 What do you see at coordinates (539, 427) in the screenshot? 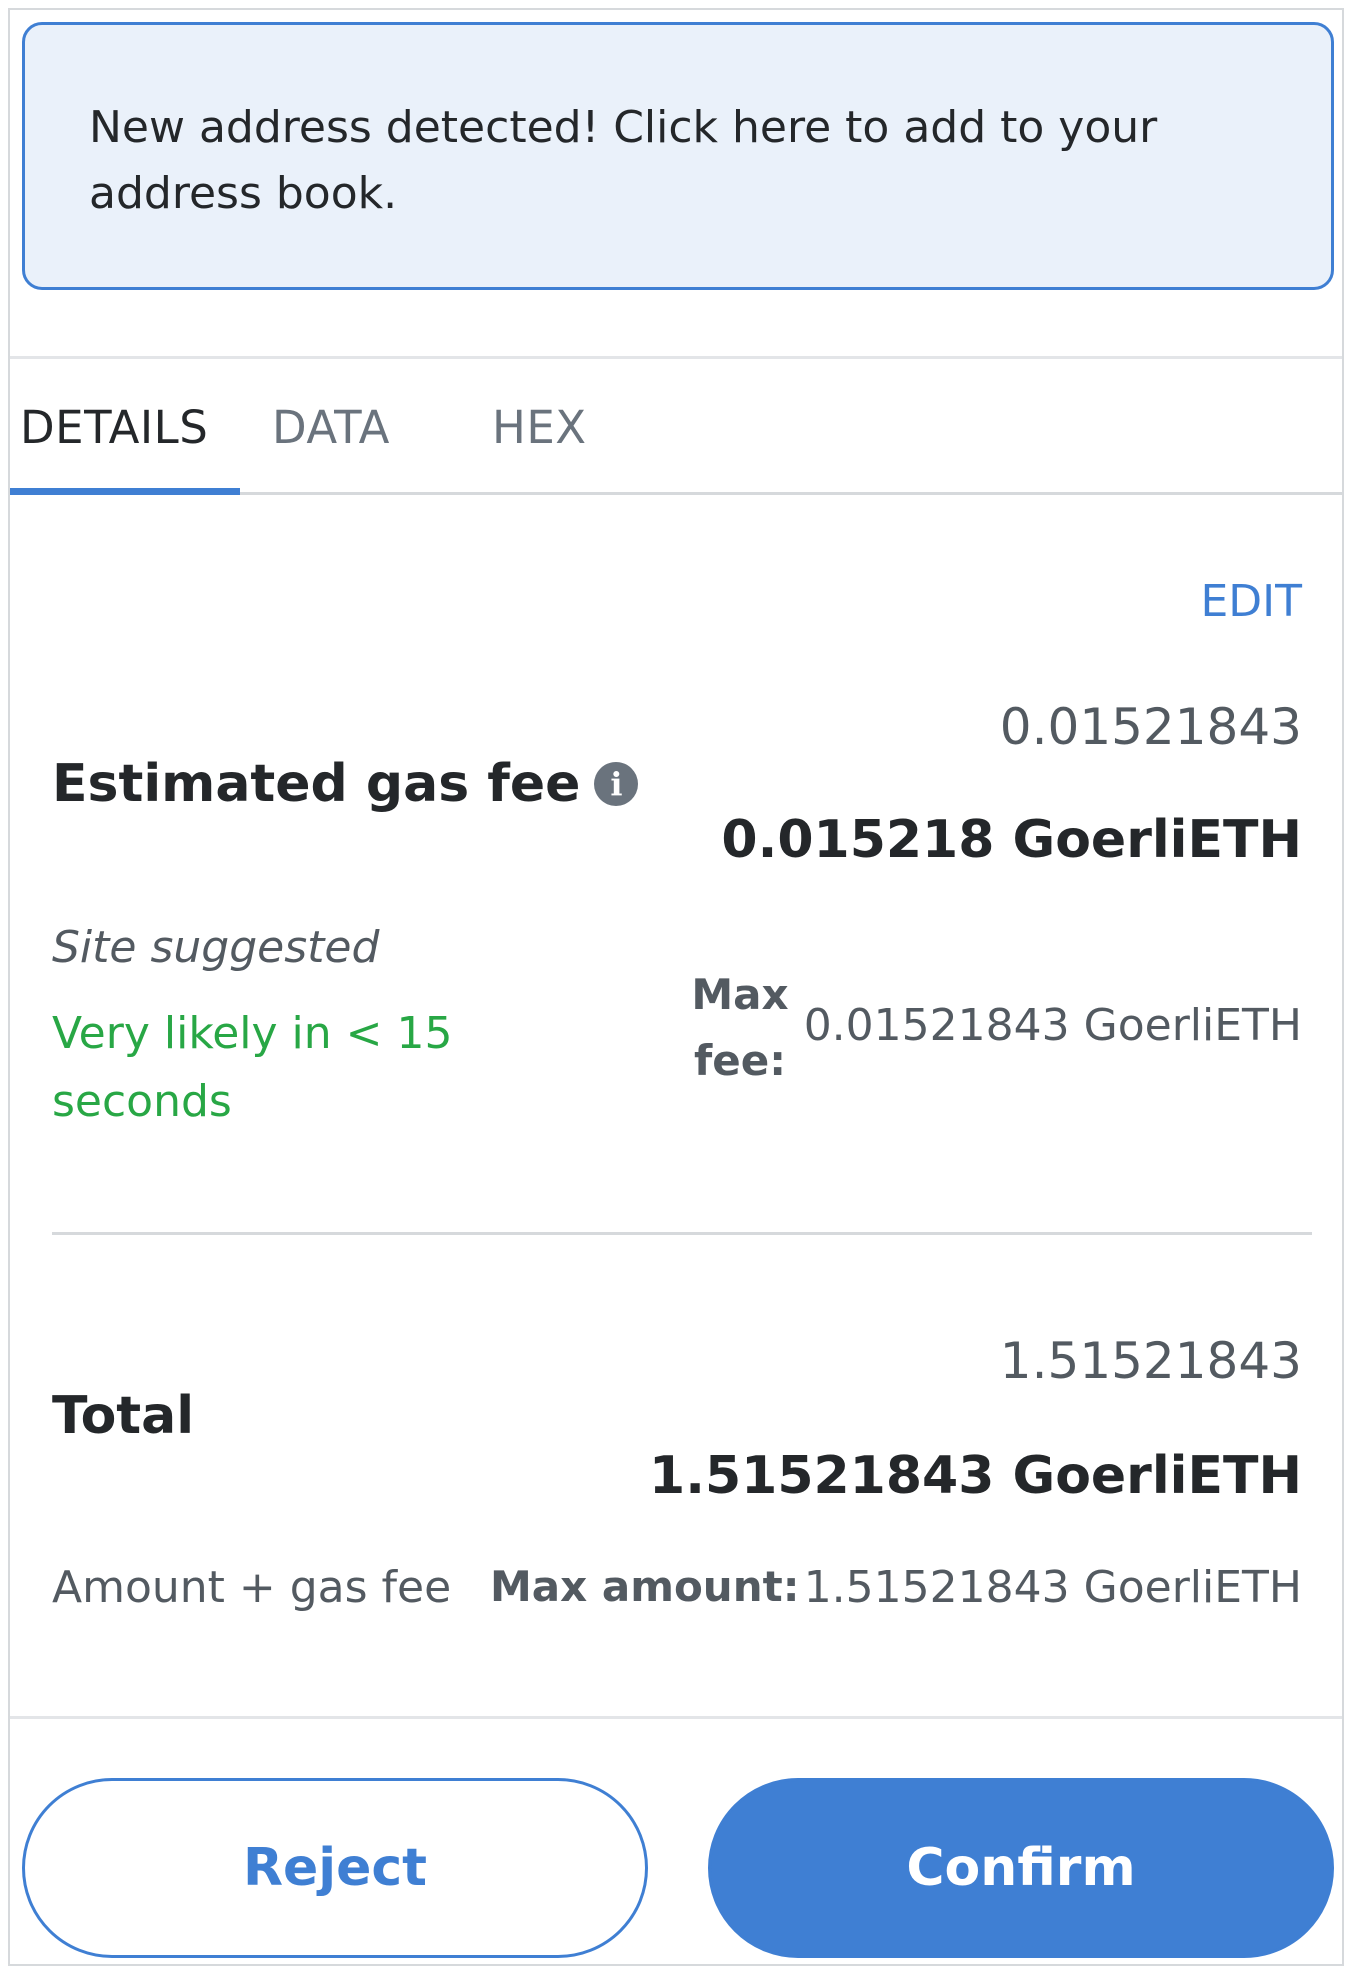
I see `tab-hex: HEX` at bounding box center [539, 427].